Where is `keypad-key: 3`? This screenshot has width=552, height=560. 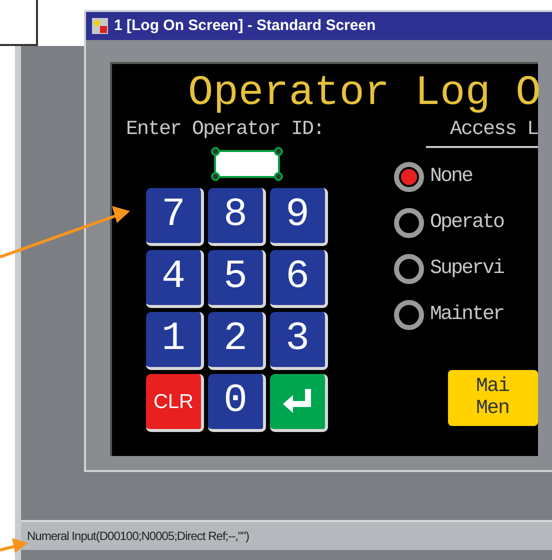 keypad-key: 3 is located at coordinates (299, 341).